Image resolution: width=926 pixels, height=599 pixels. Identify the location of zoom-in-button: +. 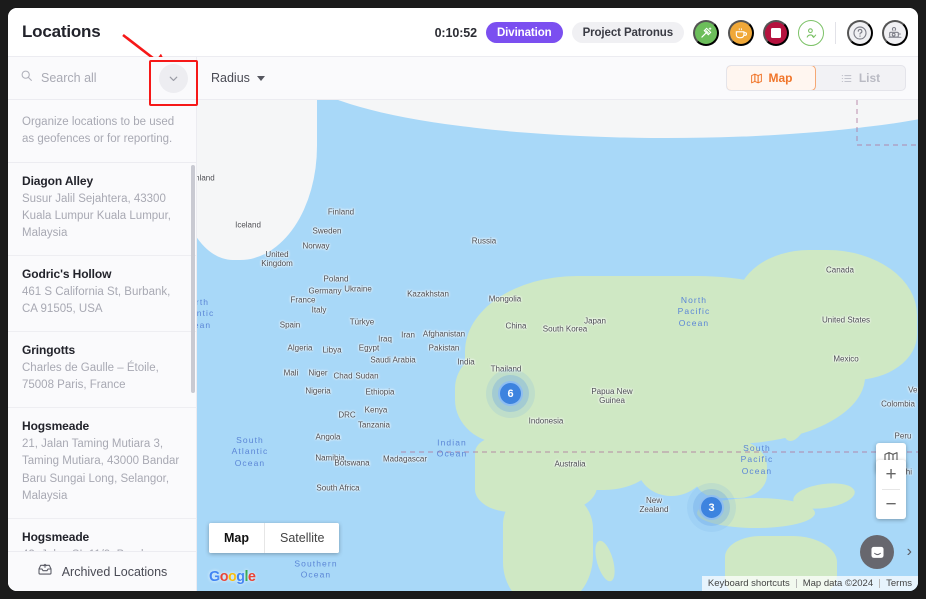
(891, 474).